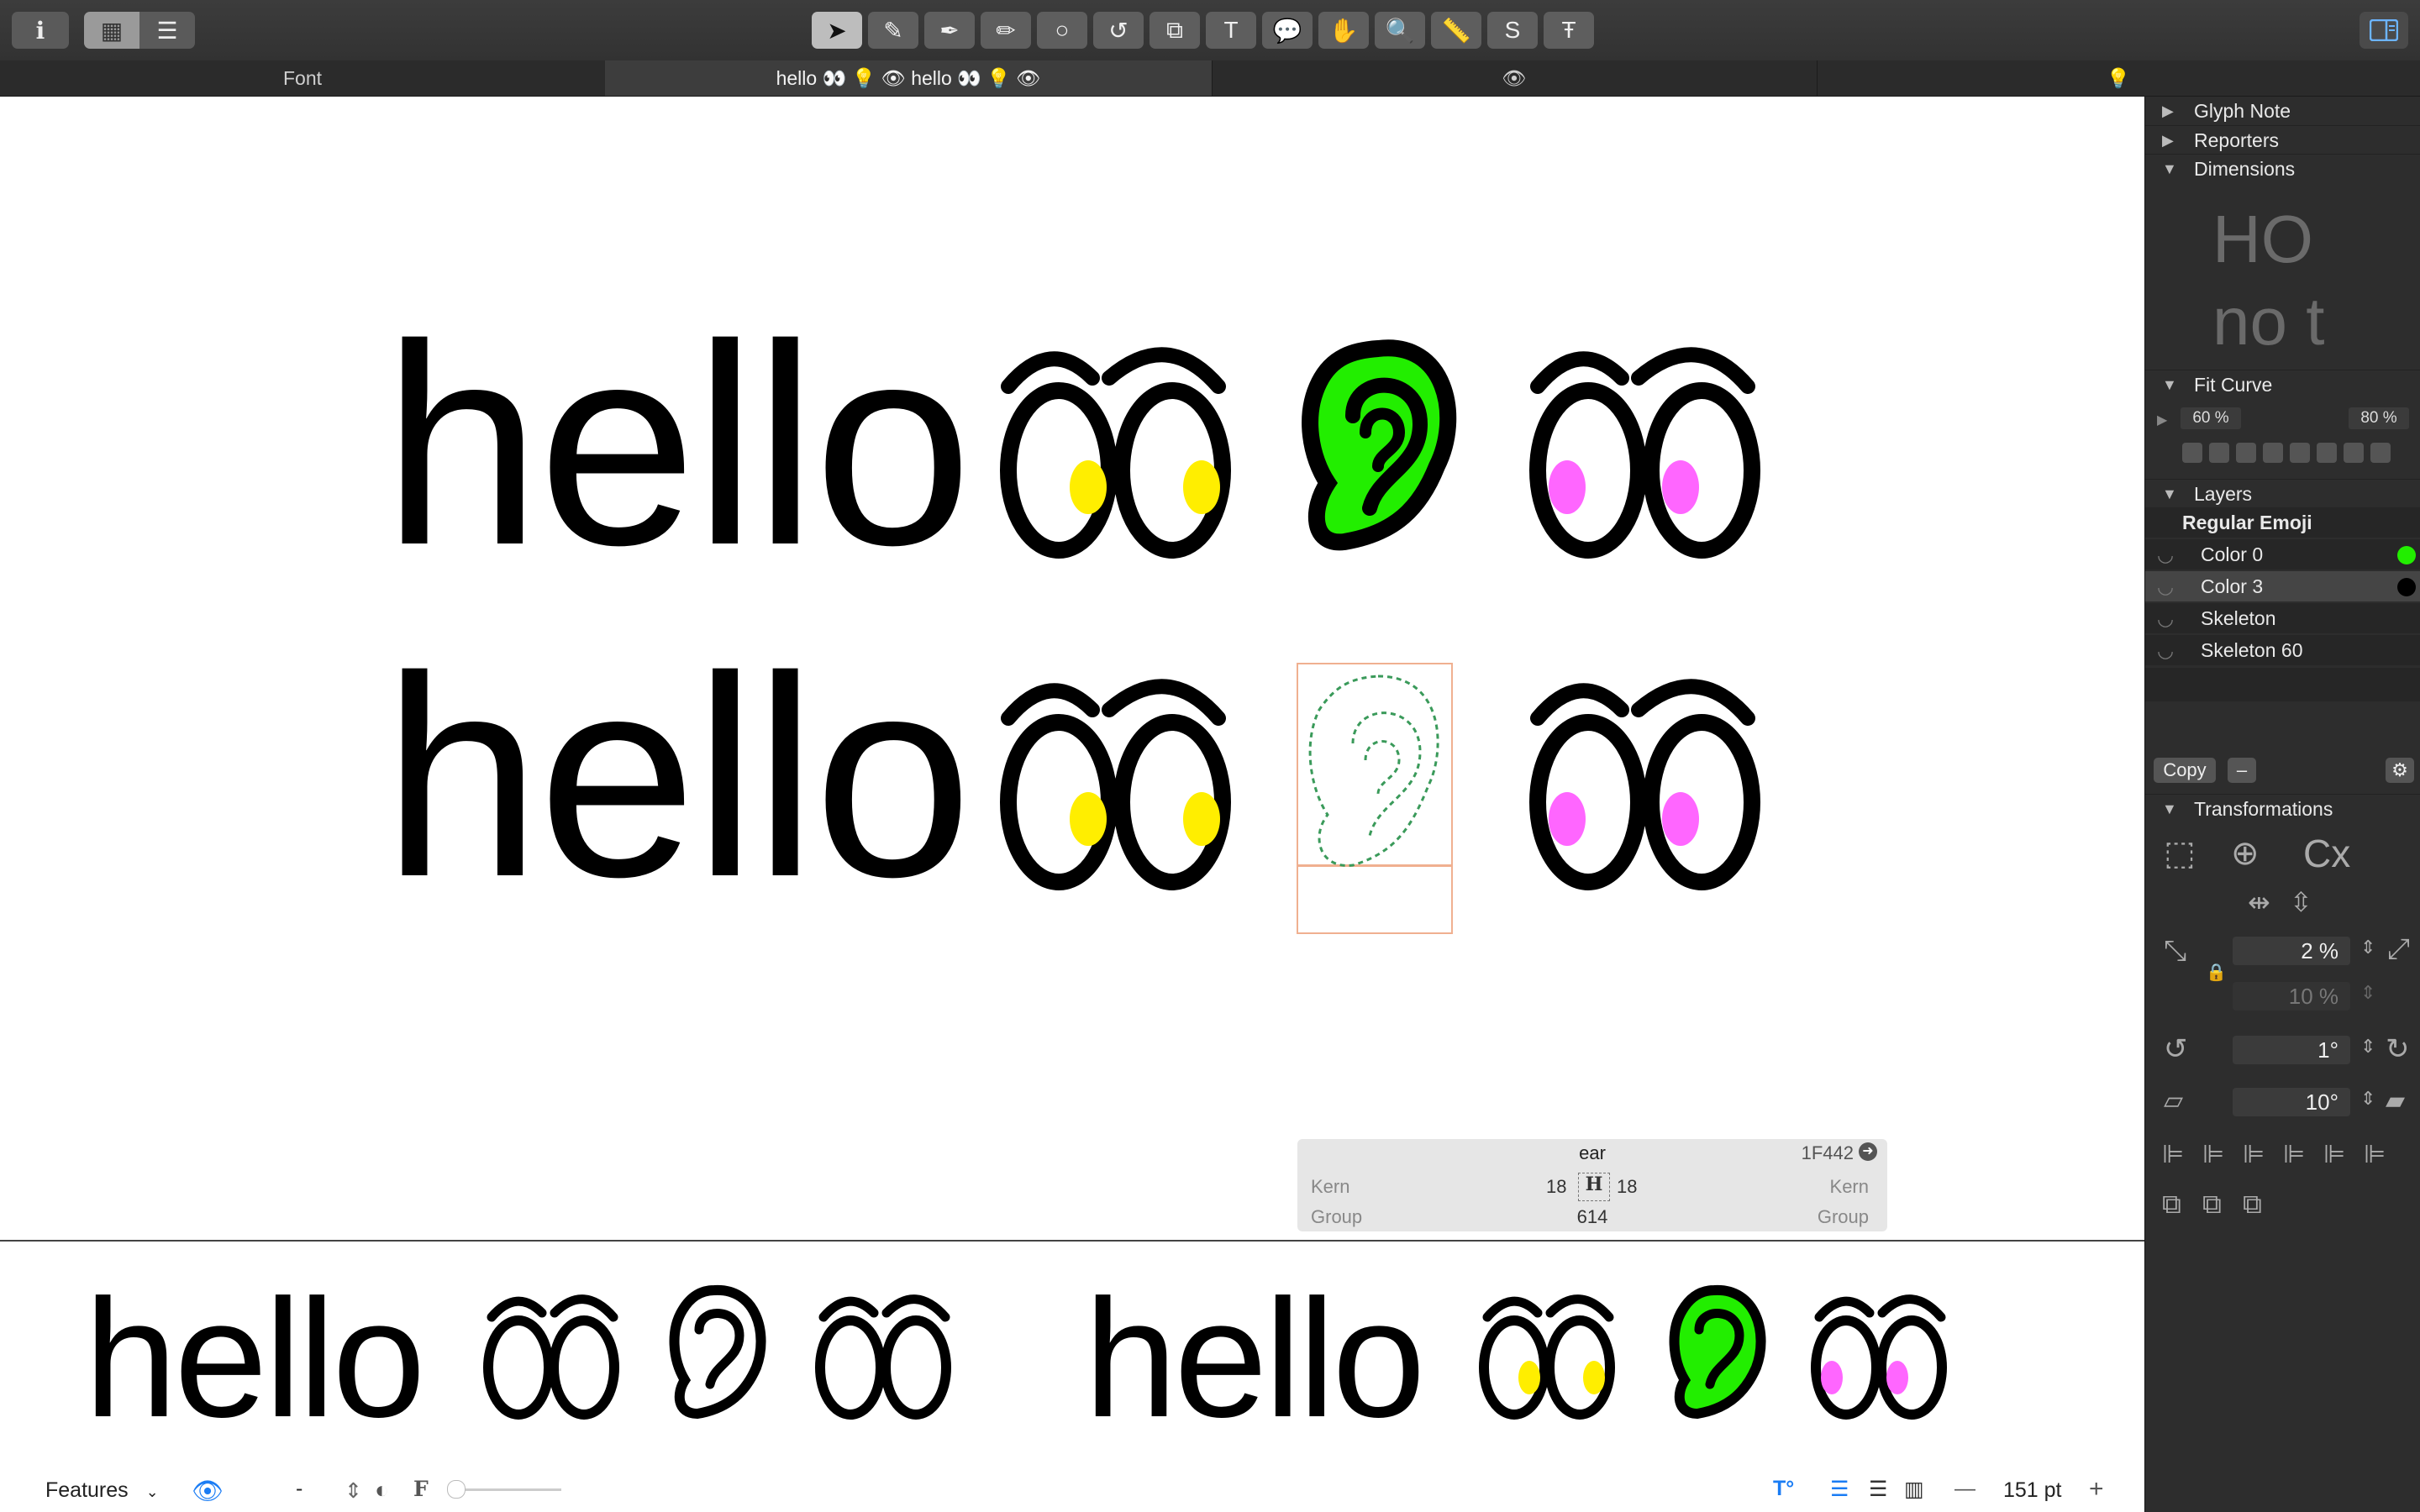  What do you see at coordinates (2291, 996) in the screenshot?
I see `scale-y-field: 10 %` at bounding box center [2291, 996].